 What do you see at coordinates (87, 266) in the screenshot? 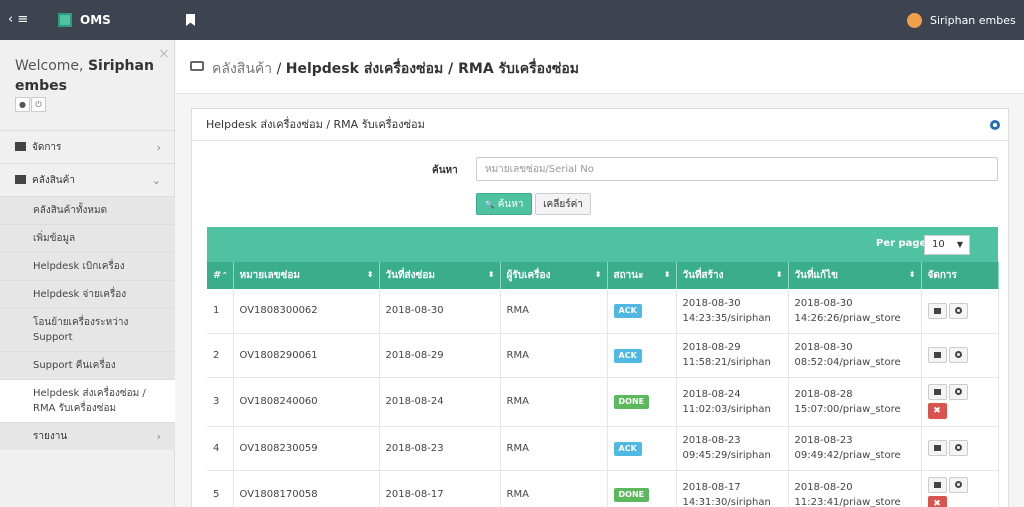
I see `submenu-helpdesk-withdraw: Helpdesk เบิกเครื่อง` at bounding box center [87, 266].